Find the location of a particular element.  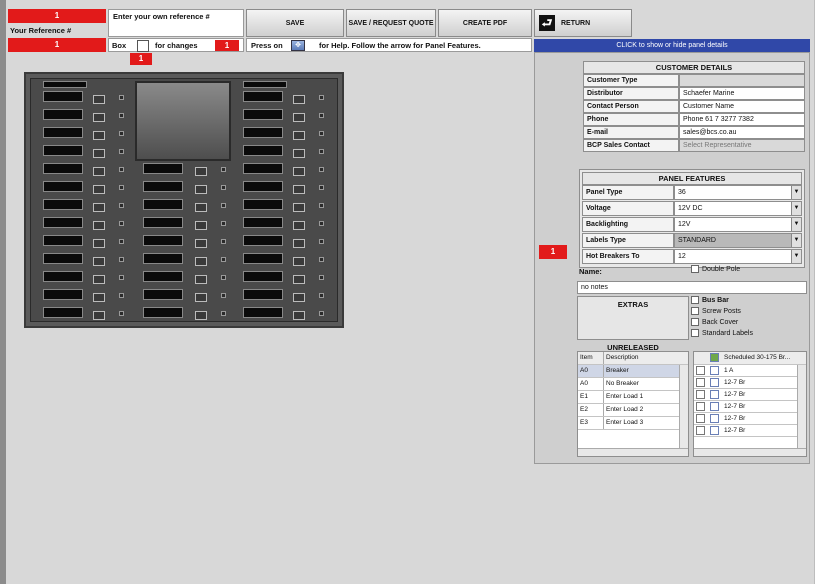

feature-label: Voltage is located at coordinates (628, 208).